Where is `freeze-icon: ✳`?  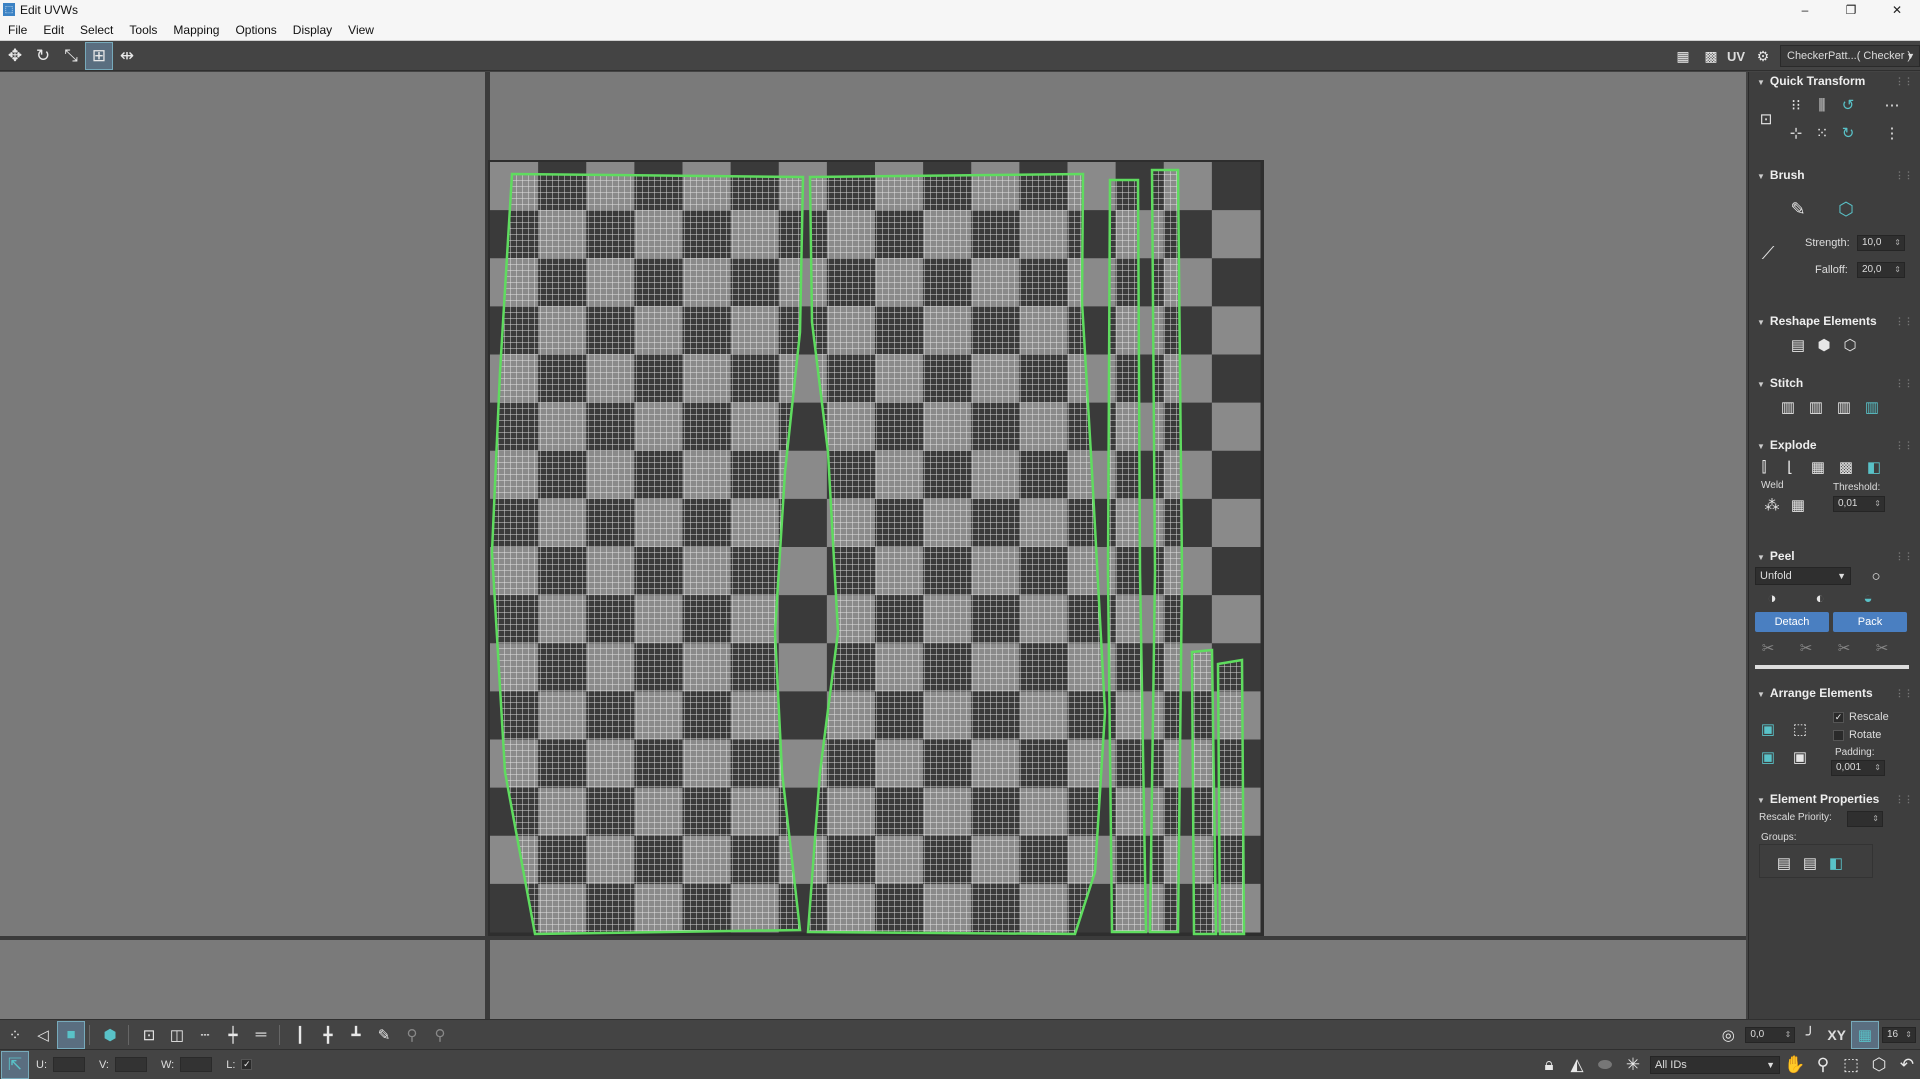 freeze-icon: ✳ is located at coordinates (1633, 1065).